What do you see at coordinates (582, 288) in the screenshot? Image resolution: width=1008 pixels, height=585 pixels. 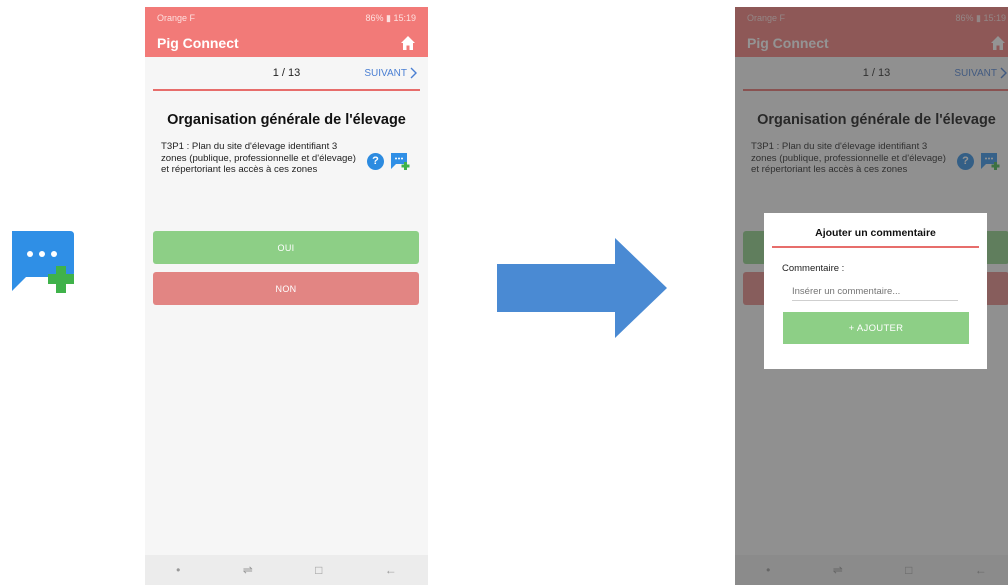 I see `arrow-right-icon` at bounding box center [582, 288].